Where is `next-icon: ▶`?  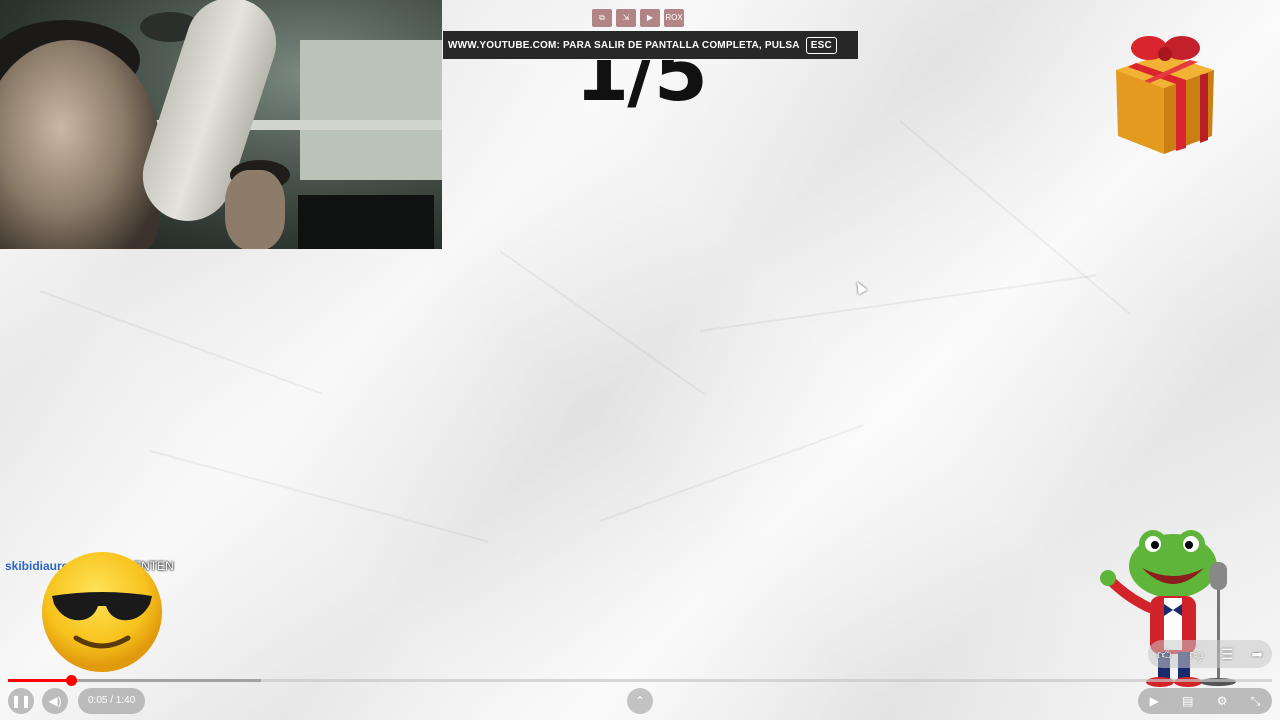 next-icon: ▶ is located at coordinates (650, 18).